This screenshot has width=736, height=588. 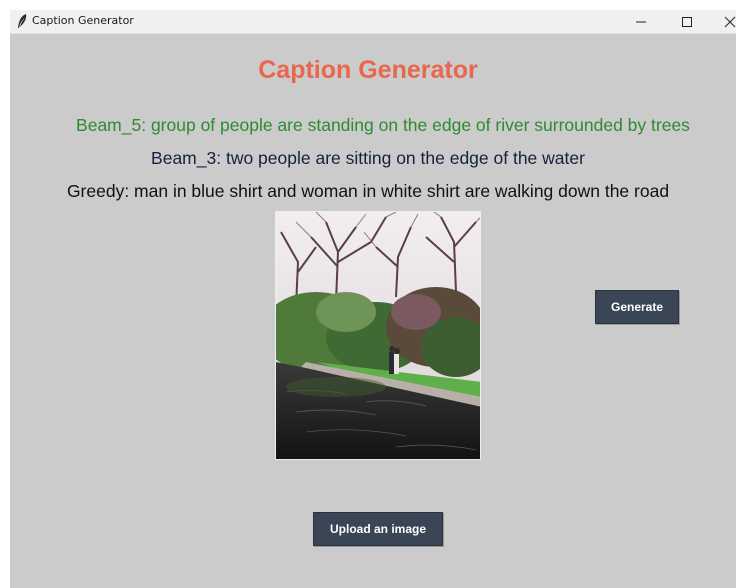 I want to click on feather-icon, so click(x=22, y=21).